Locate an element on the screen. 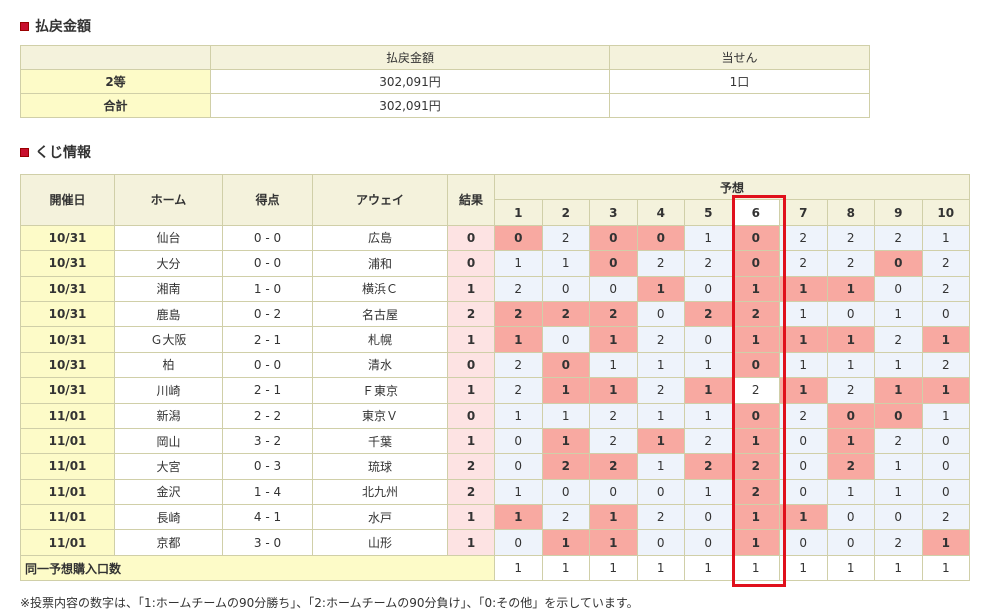 This screenshot has width=995, height=611. match-away: 北九州 is located at coordinates (380, 492).